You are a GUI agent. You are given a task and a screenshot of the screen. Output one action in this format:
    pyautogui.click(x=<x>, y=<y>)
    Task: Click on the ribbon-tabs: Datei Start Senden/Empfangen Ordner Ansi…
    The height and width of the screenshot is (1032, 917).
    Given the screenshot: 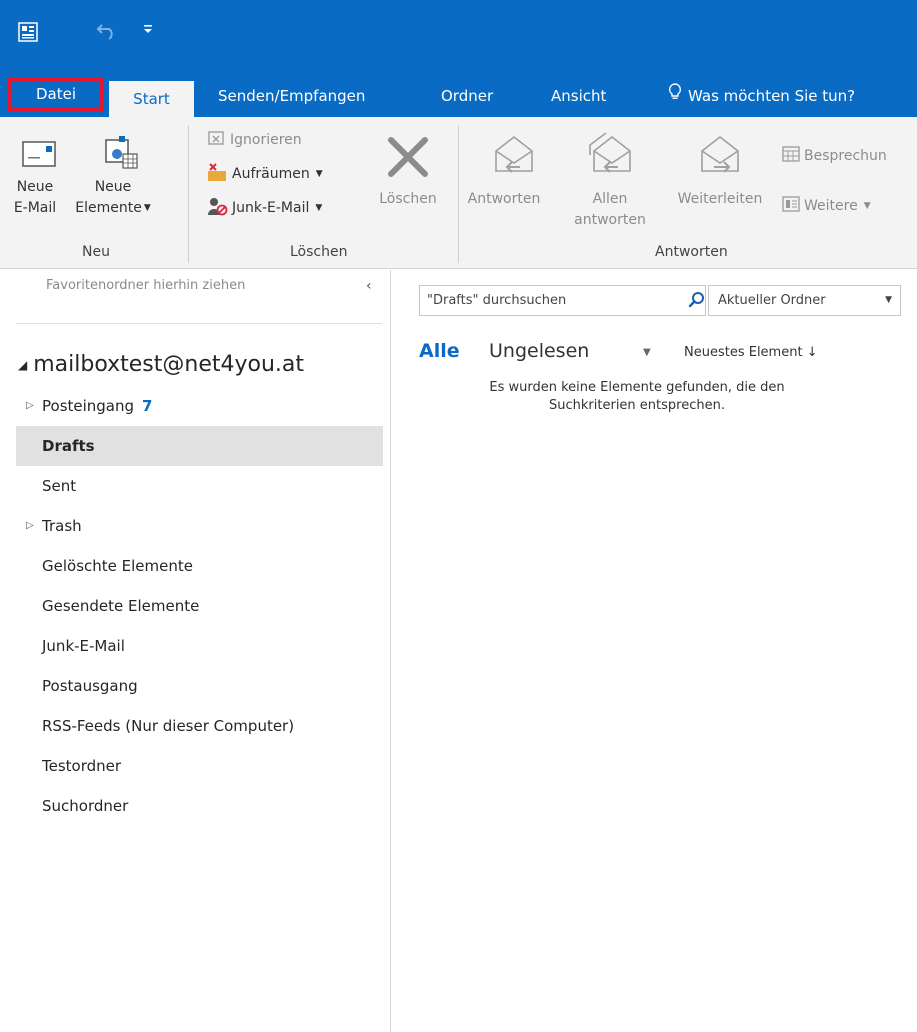 What is the action you would take?
    pyautogui.click(x=458, y=90)
    